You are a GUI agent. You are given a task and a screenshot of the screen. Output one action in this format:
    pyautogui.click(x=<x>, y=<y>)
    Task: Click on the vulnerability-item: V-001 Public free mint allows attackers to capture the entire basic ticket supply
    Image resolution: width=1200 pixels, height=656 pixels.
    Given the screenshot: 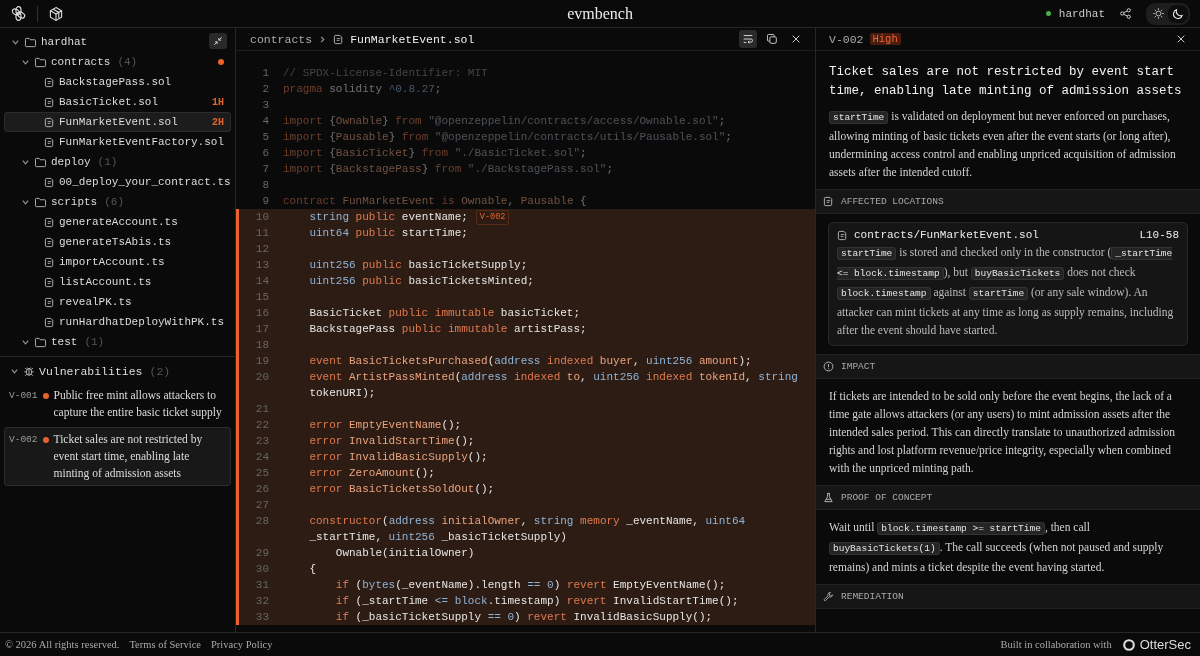 What is the action you would take?
    pyautogui.click(x=117, y=404)
    